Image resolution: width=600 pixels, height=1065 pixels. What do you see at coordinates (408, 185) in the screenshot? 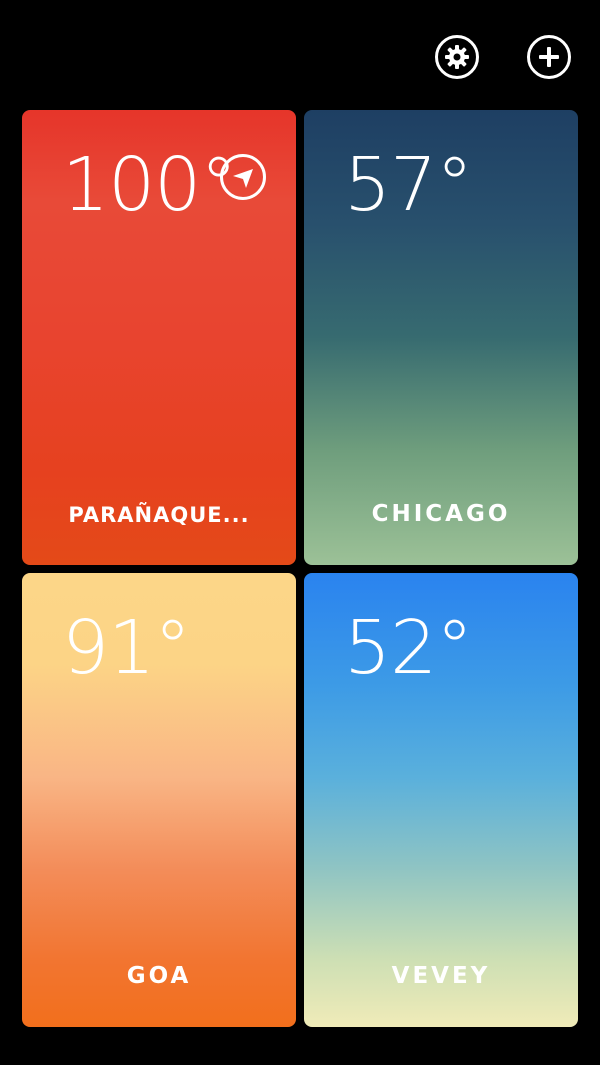
I see `temperature: 57°` at bounding box center [408, 185].